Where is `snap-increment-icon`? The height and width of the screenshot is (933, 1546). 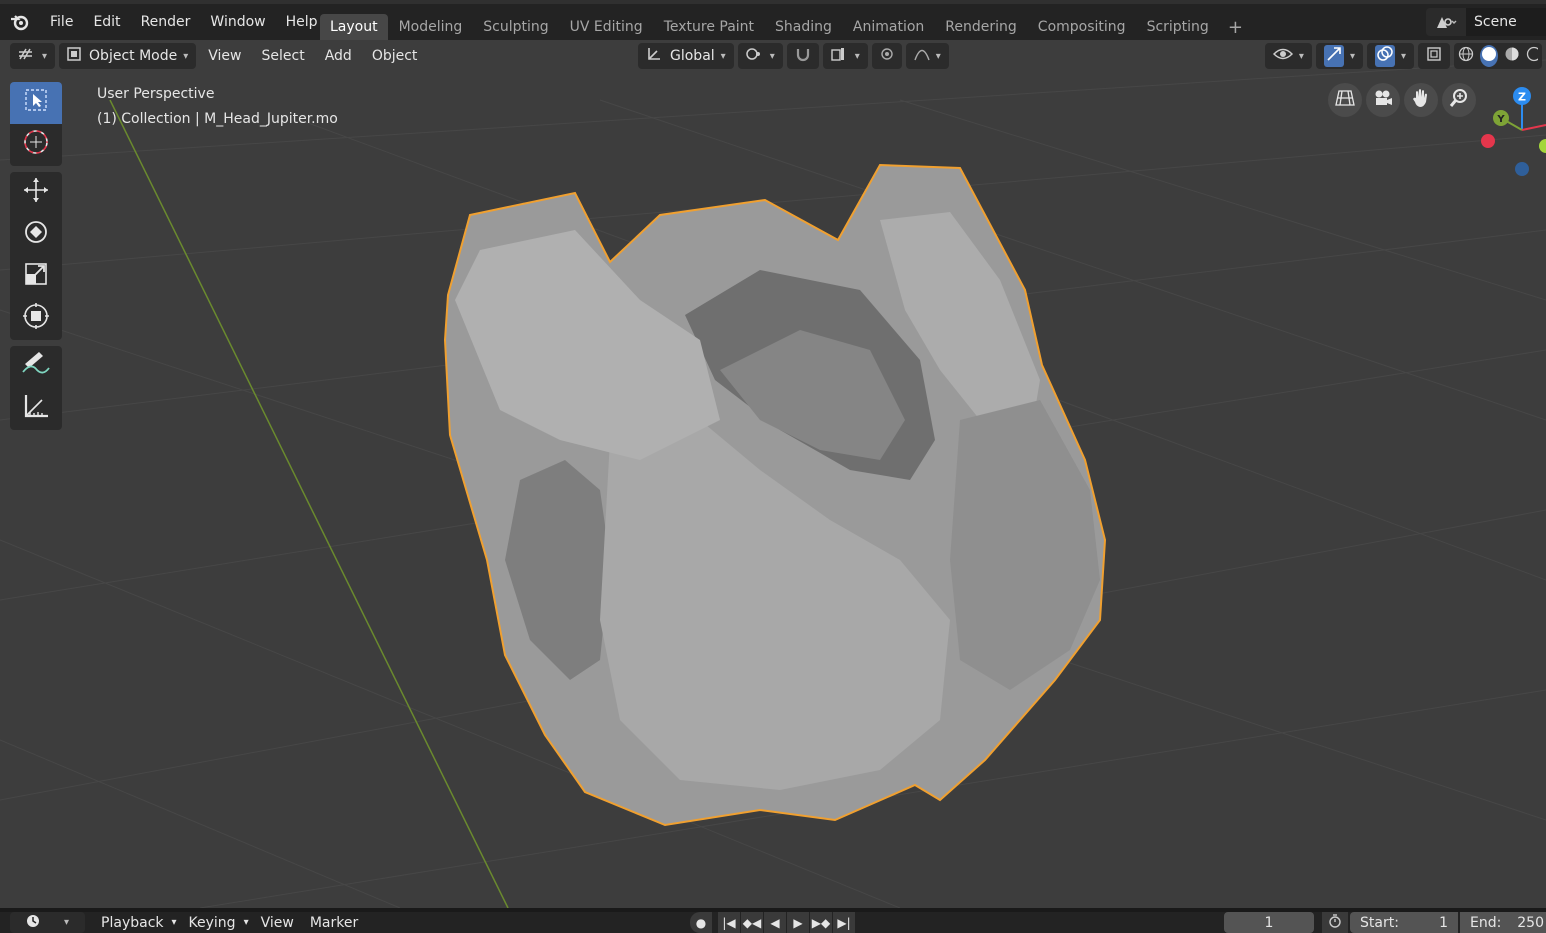
snap-increment-icon is located at coordinates (840, 56).